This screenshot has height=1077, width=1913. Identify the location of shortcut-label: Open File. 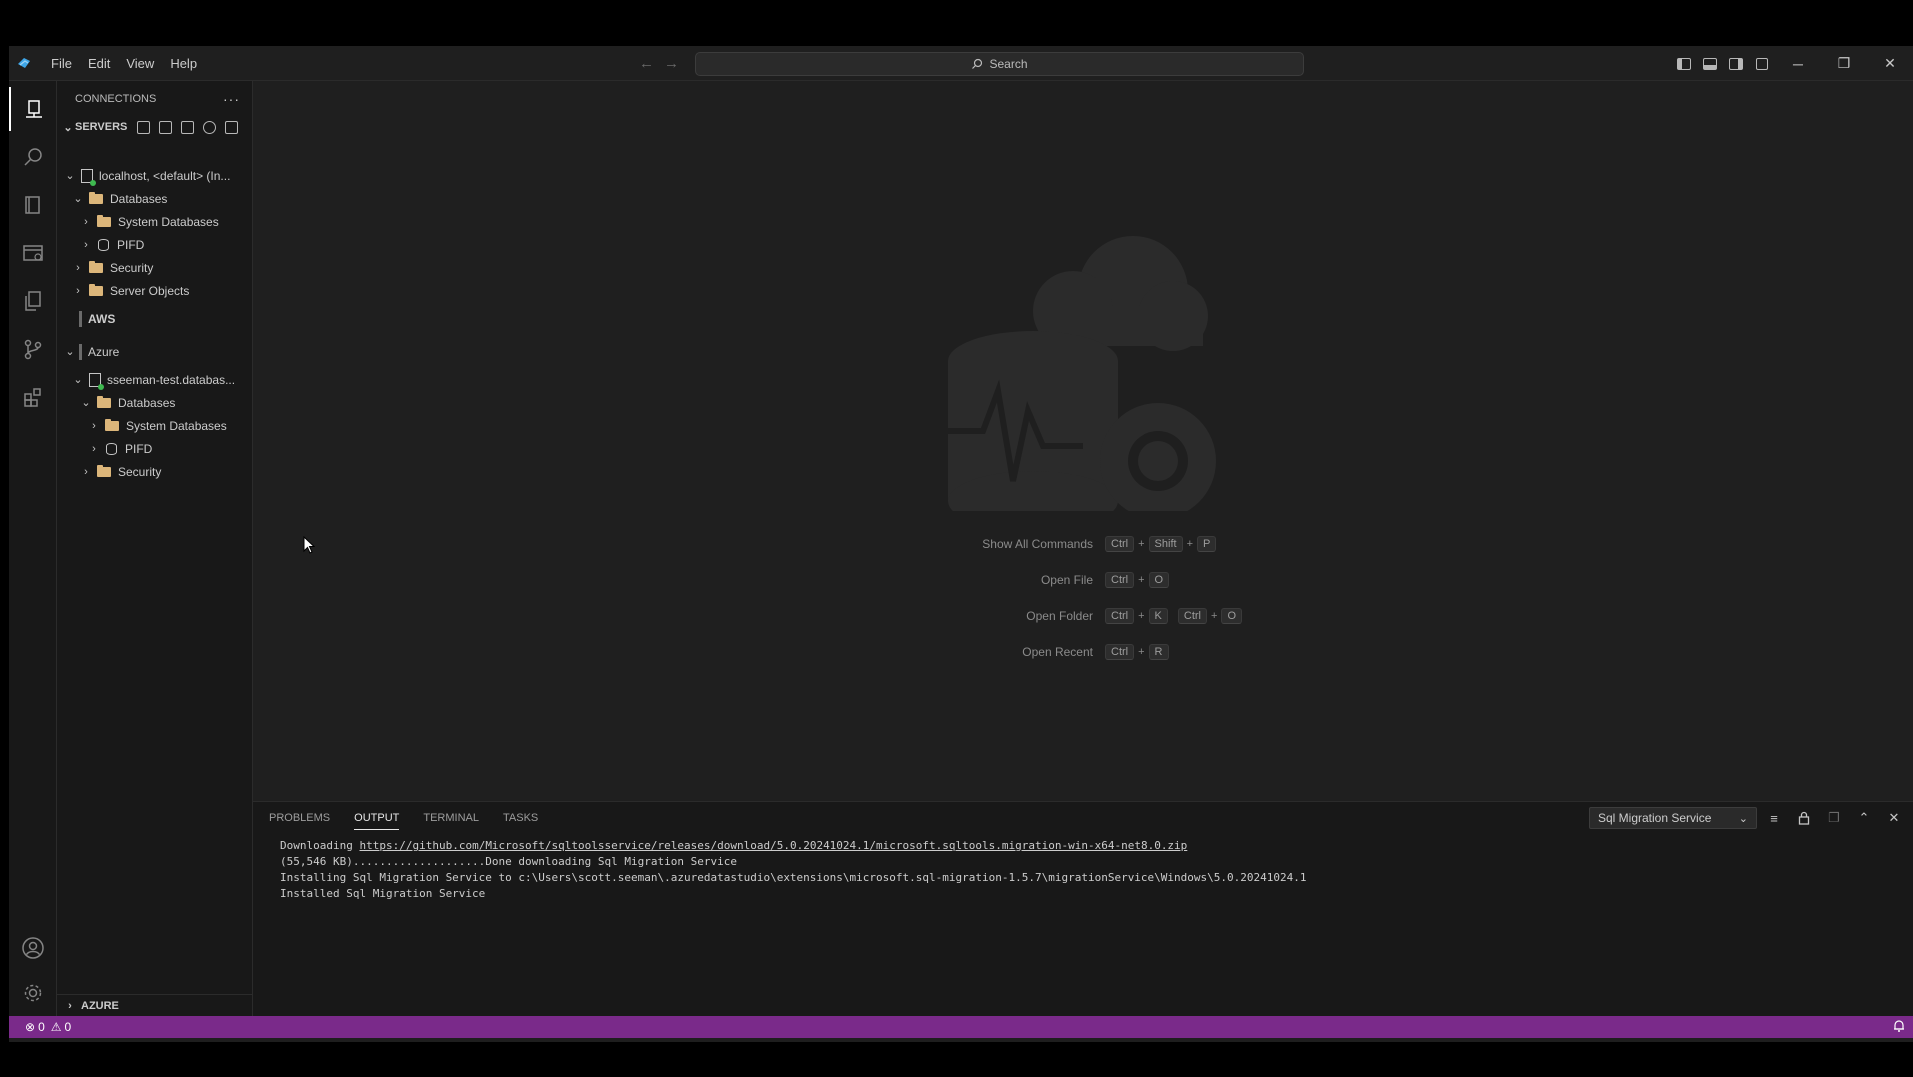
(1066, 580).